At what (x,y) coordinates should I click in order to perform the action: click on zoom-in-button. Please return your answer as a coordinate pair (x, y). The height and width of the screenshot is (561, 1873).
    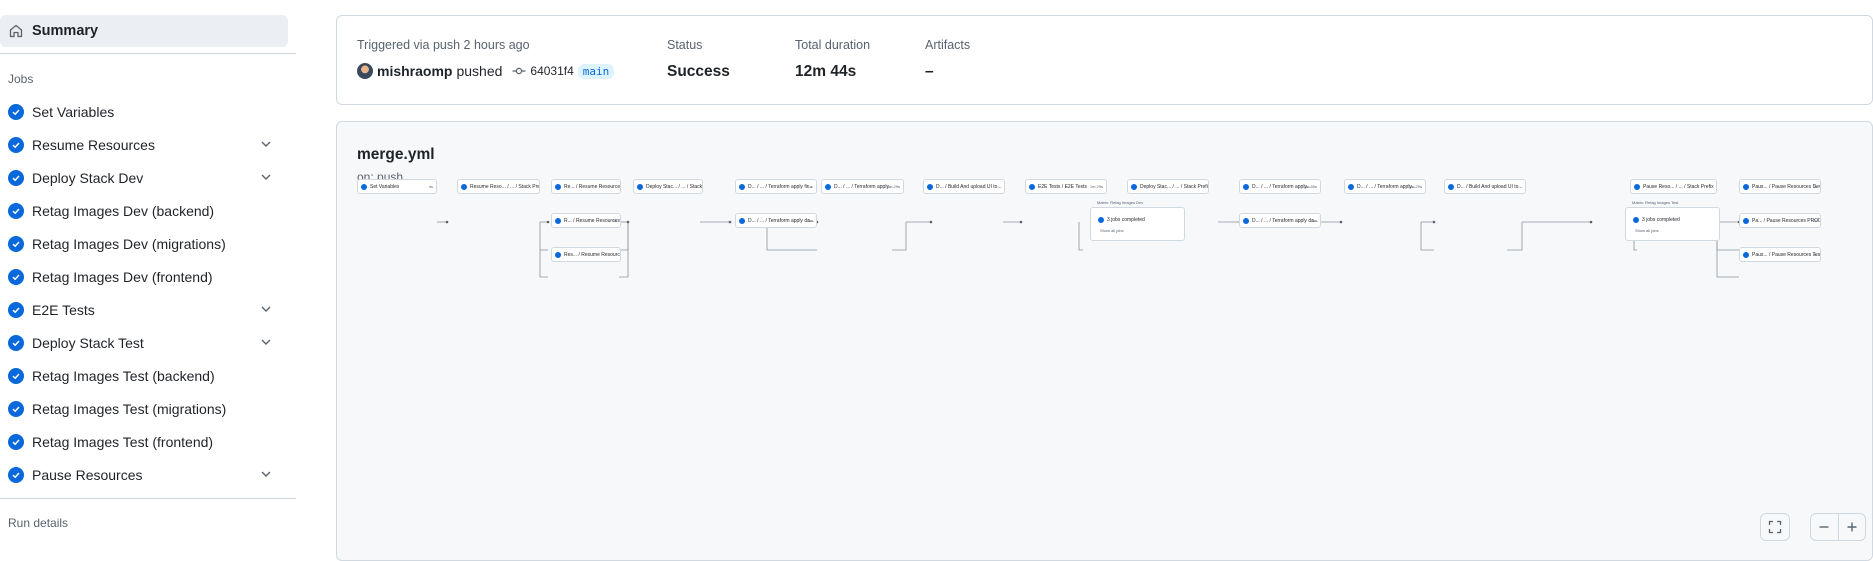
    Looking at the image, I should click on (1851, 527).